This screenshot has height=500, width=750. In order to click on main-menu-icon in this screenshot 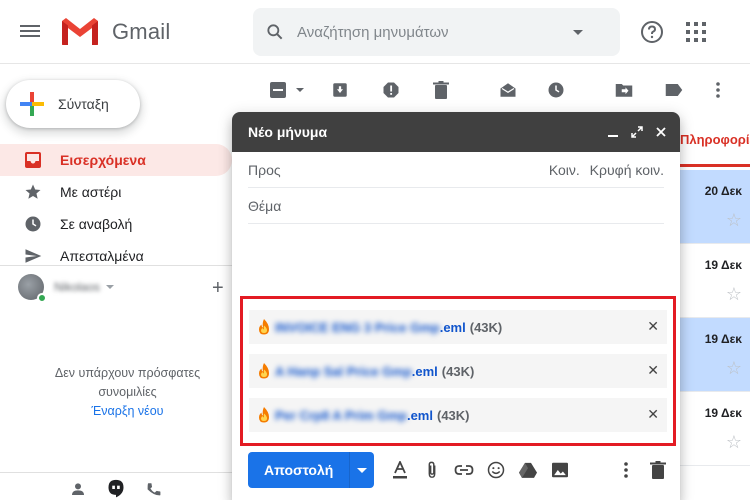, I will do `click(30, 32)`.